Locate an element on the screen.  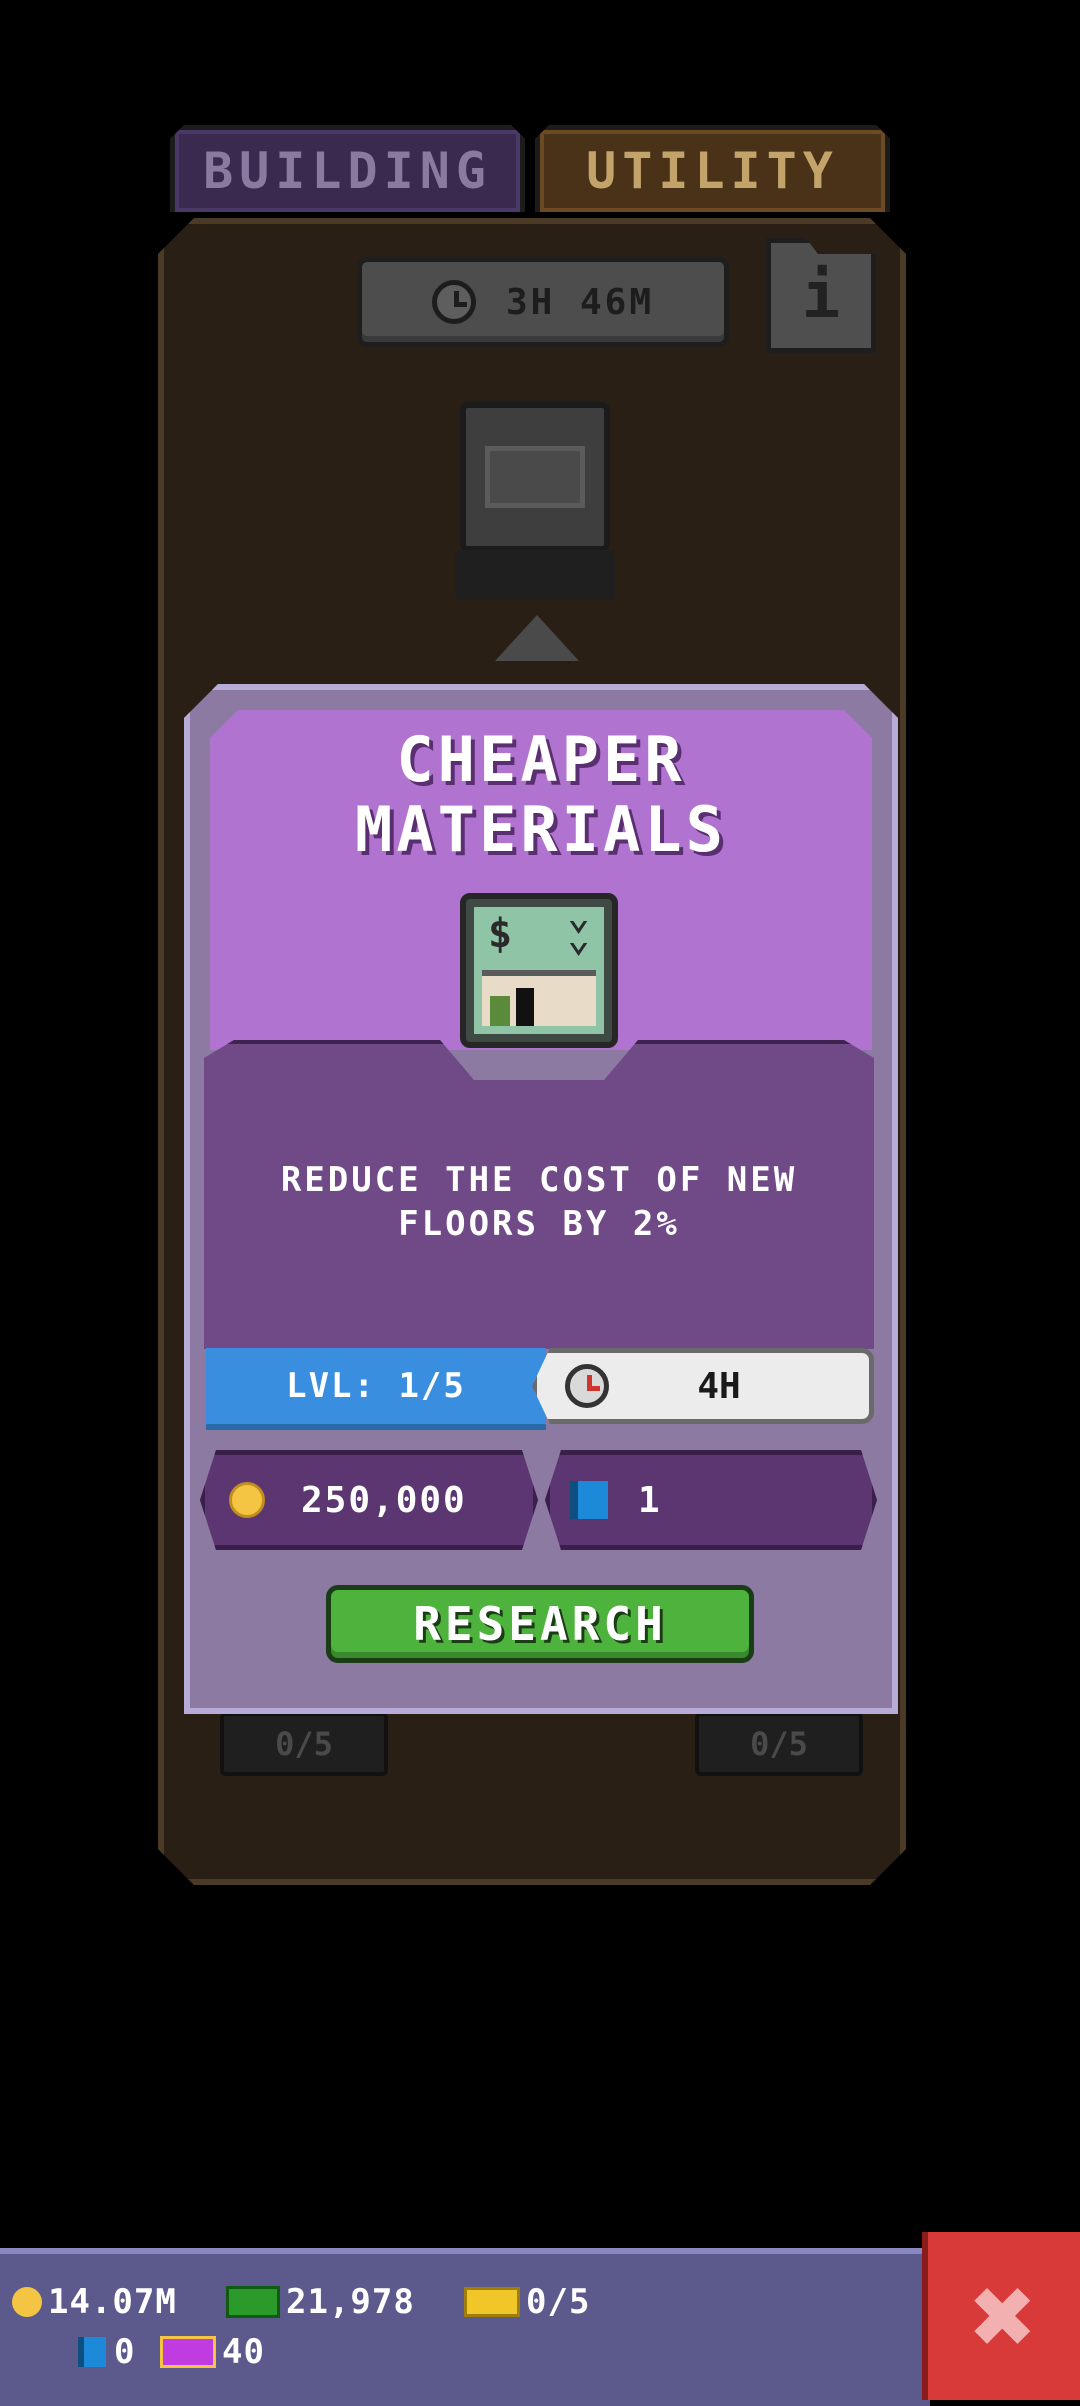
books-value: 0 is located at coordinates (125, 2352).